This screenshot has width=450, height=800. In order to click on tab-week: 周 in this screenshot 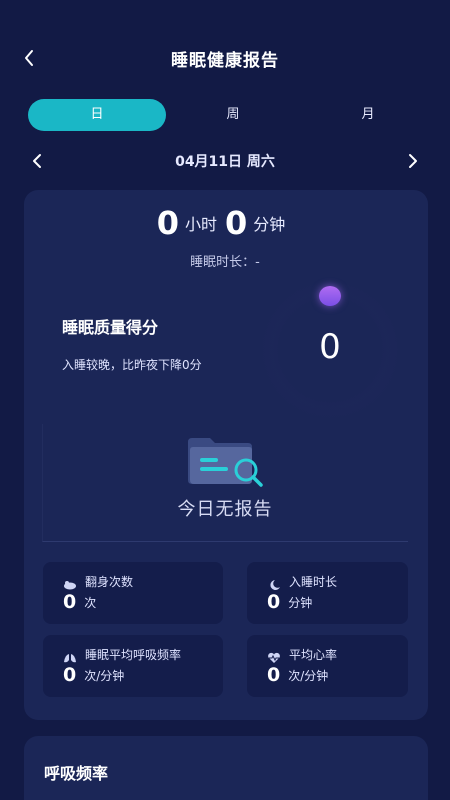, I will do `click(233, 115)`.